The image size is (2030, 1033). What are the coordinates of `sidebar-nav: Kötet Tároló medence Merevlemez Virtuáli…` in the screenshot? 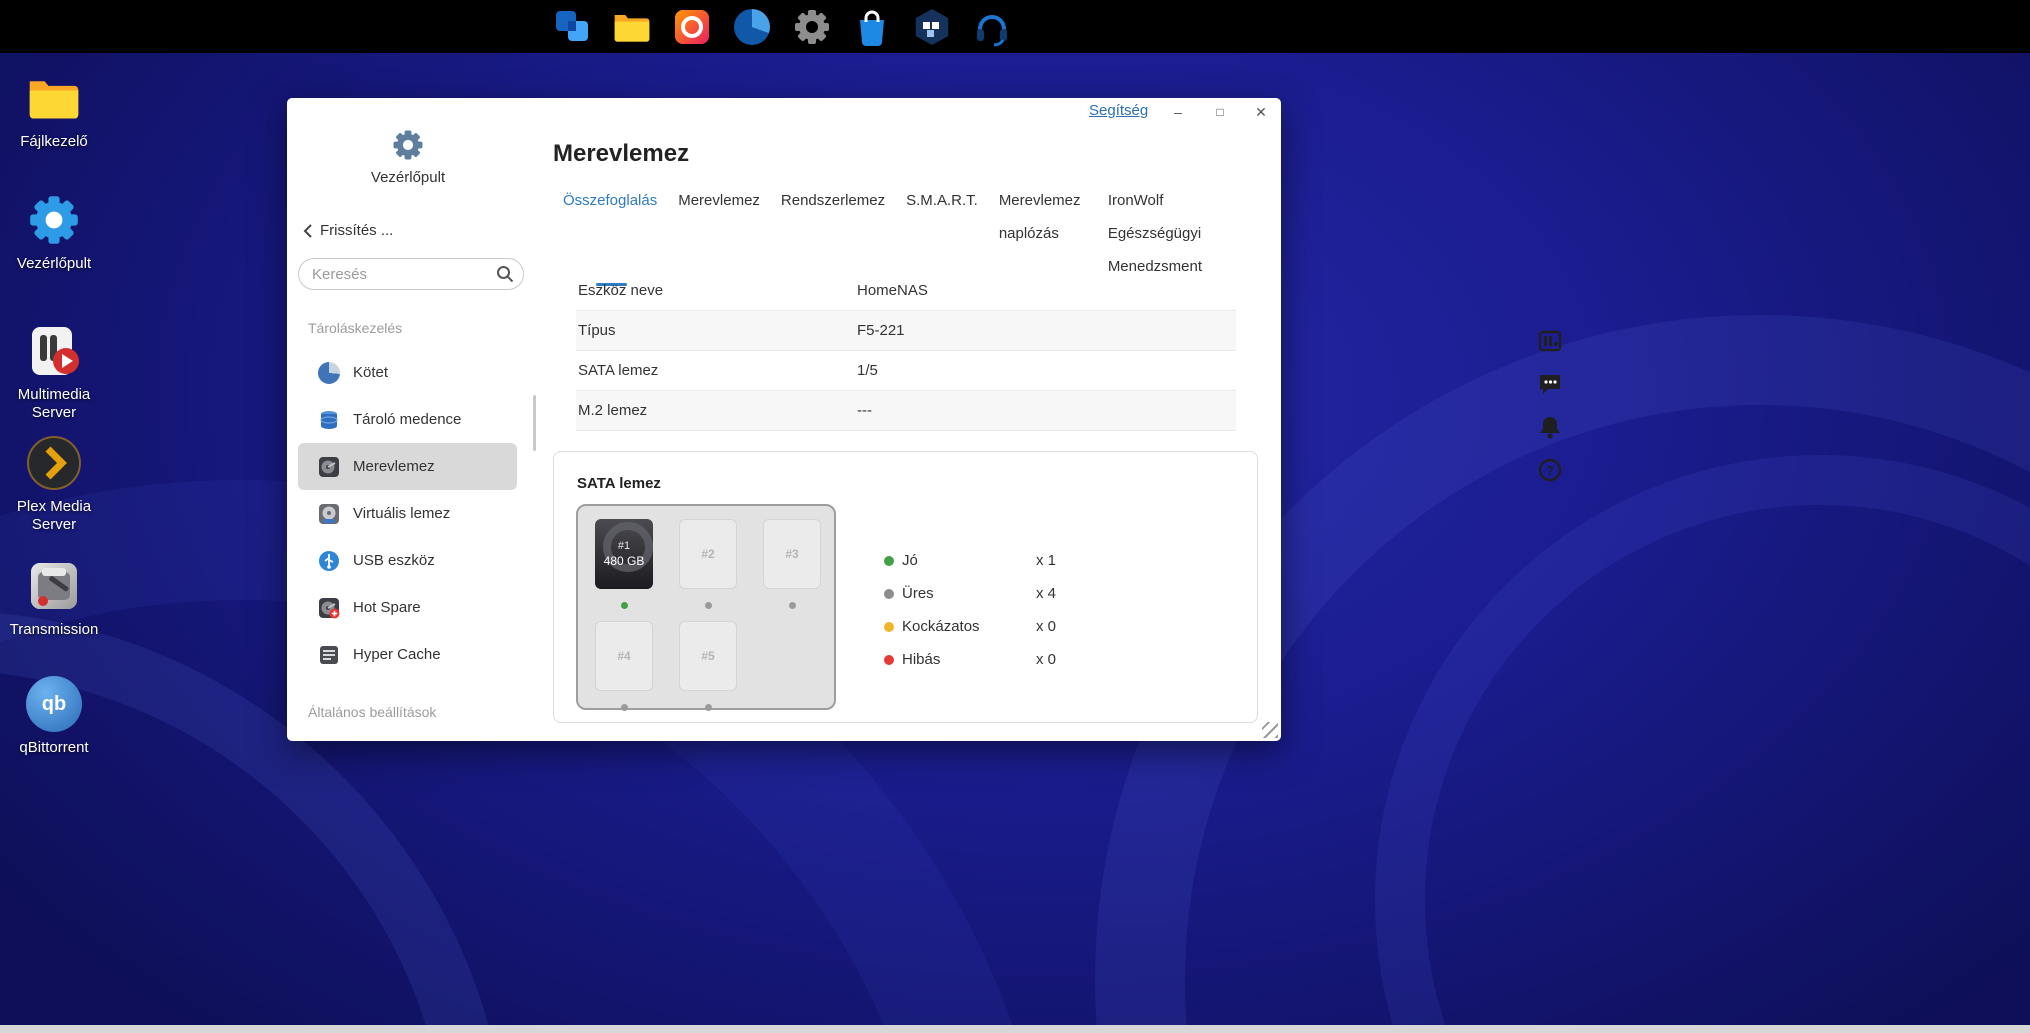 It's located at (411, 513).